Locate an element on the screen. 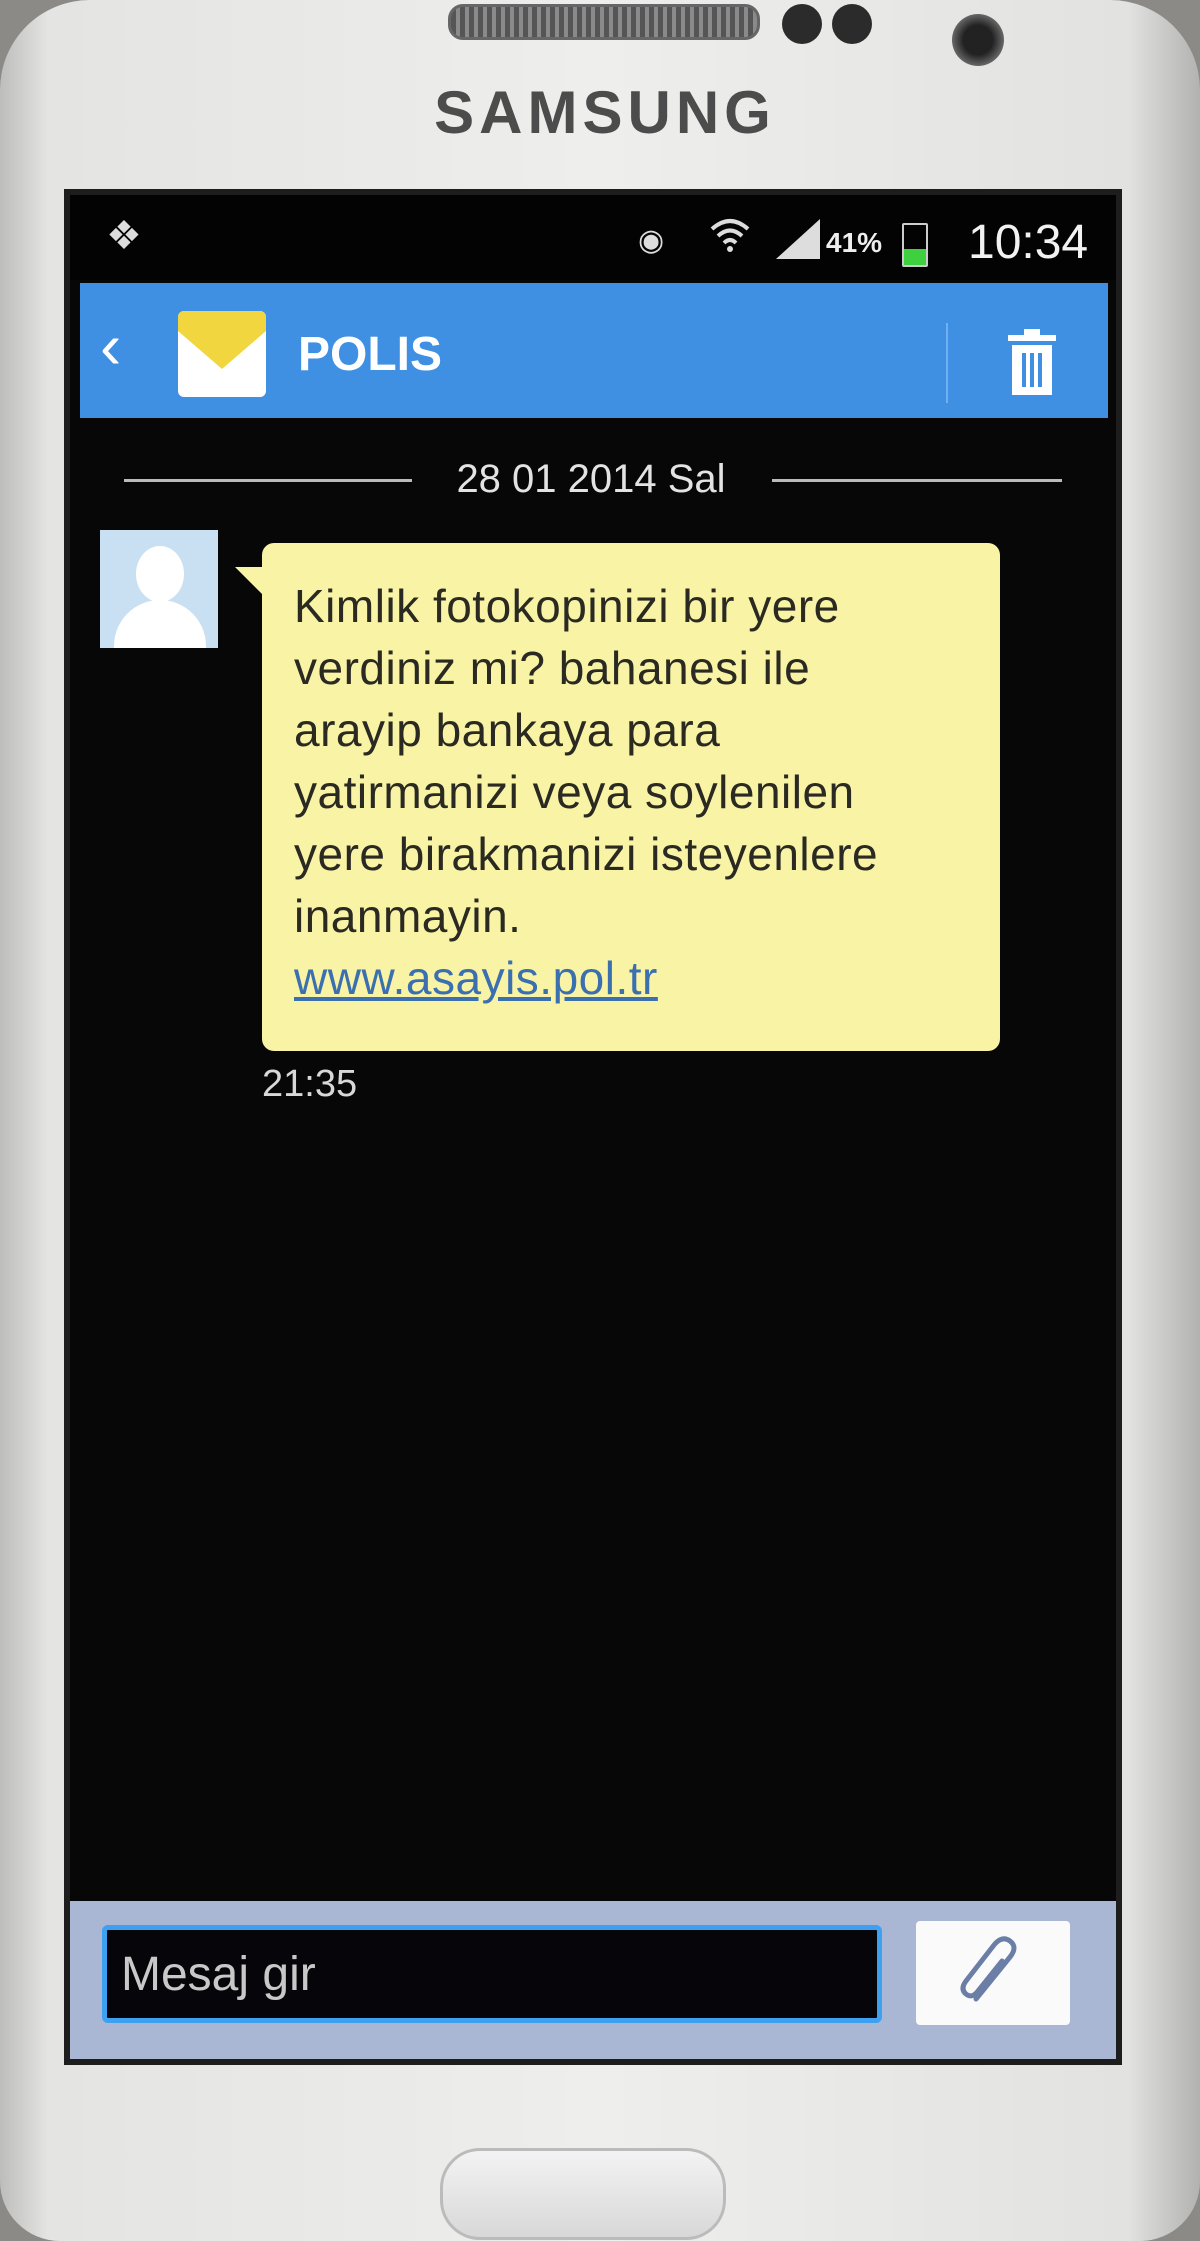  message-timestamp: 21:35 is located at coordinates (310, 1084).